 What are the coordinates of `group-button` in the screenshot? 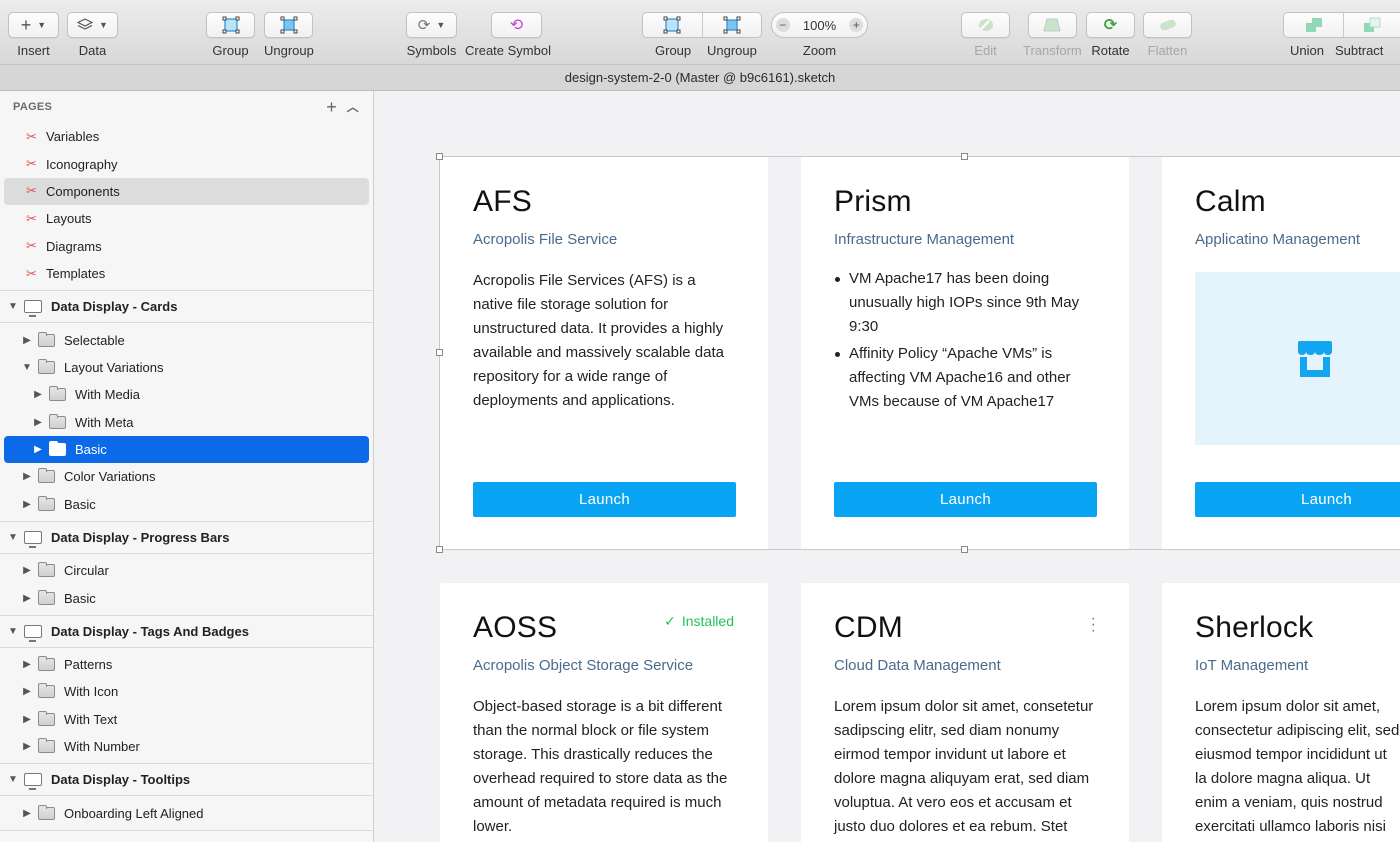 It's located at (230, 25).